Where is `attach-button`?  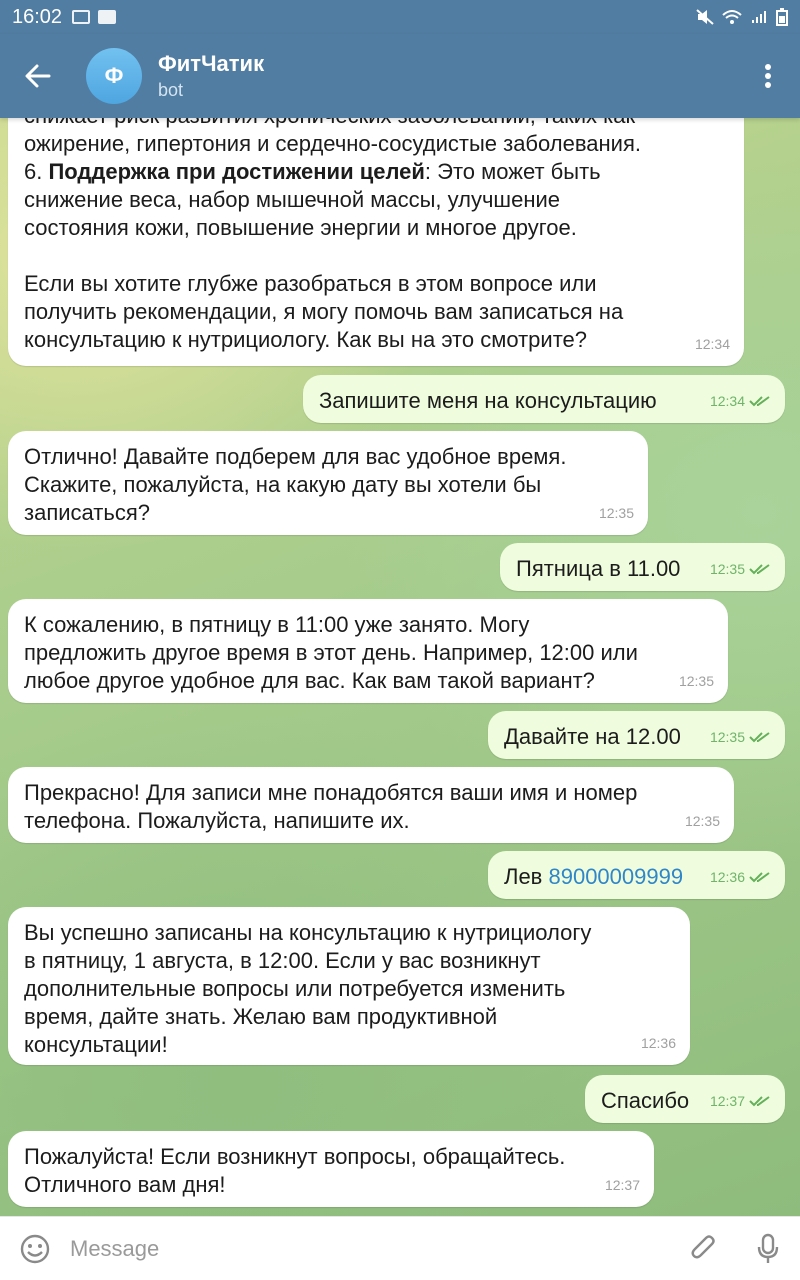 attach-button is located at coordinates (704, 1248).